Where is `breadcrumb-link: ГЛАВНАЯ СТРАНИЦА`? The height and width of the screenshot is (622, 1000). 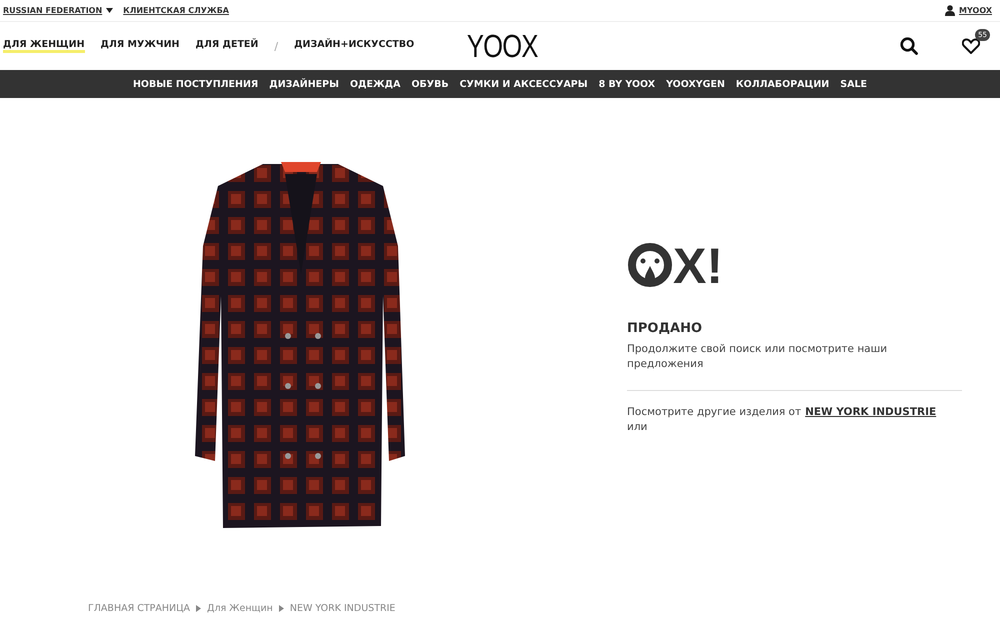
breadcrumb-link: ГЛАВНАЯ СТРАНИЦА is located at coordinates (139, 608).